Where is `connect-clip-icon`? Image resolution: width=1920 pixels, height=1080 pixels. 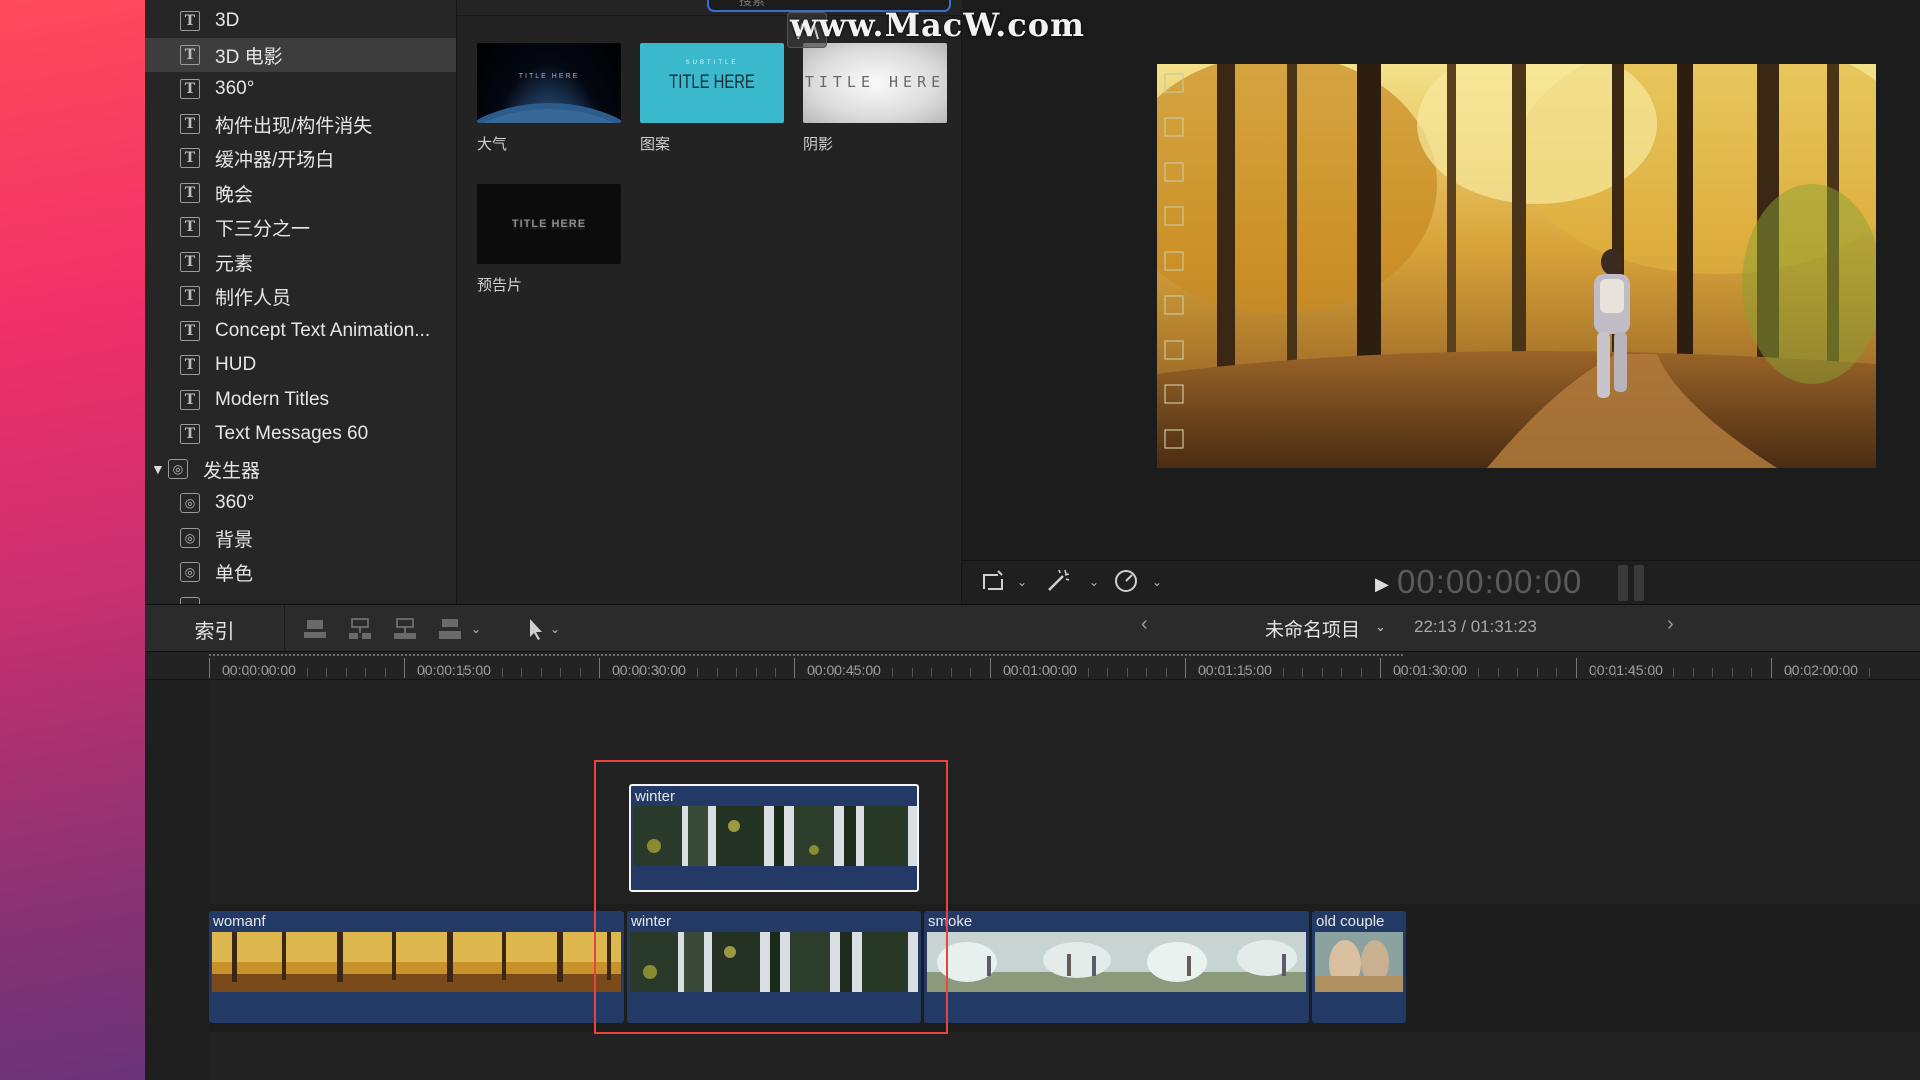
connect-clip-icon is located at coordinates (315, 629).